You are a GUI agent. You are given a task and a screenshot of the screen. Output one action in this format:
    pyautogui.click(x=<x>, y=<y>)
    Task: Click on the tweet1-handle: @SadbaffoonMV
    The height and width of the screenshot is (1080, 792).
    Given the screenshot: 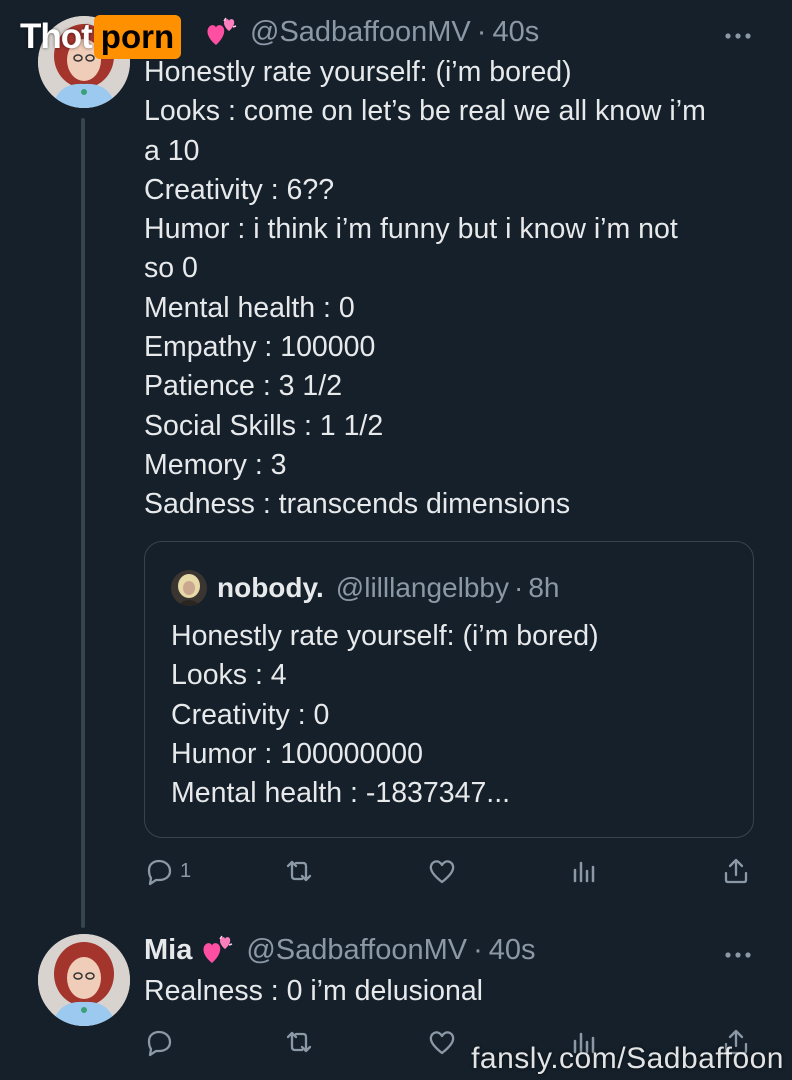 What is the action you would take?
    pyautogui.click(x=360, y=32)
    